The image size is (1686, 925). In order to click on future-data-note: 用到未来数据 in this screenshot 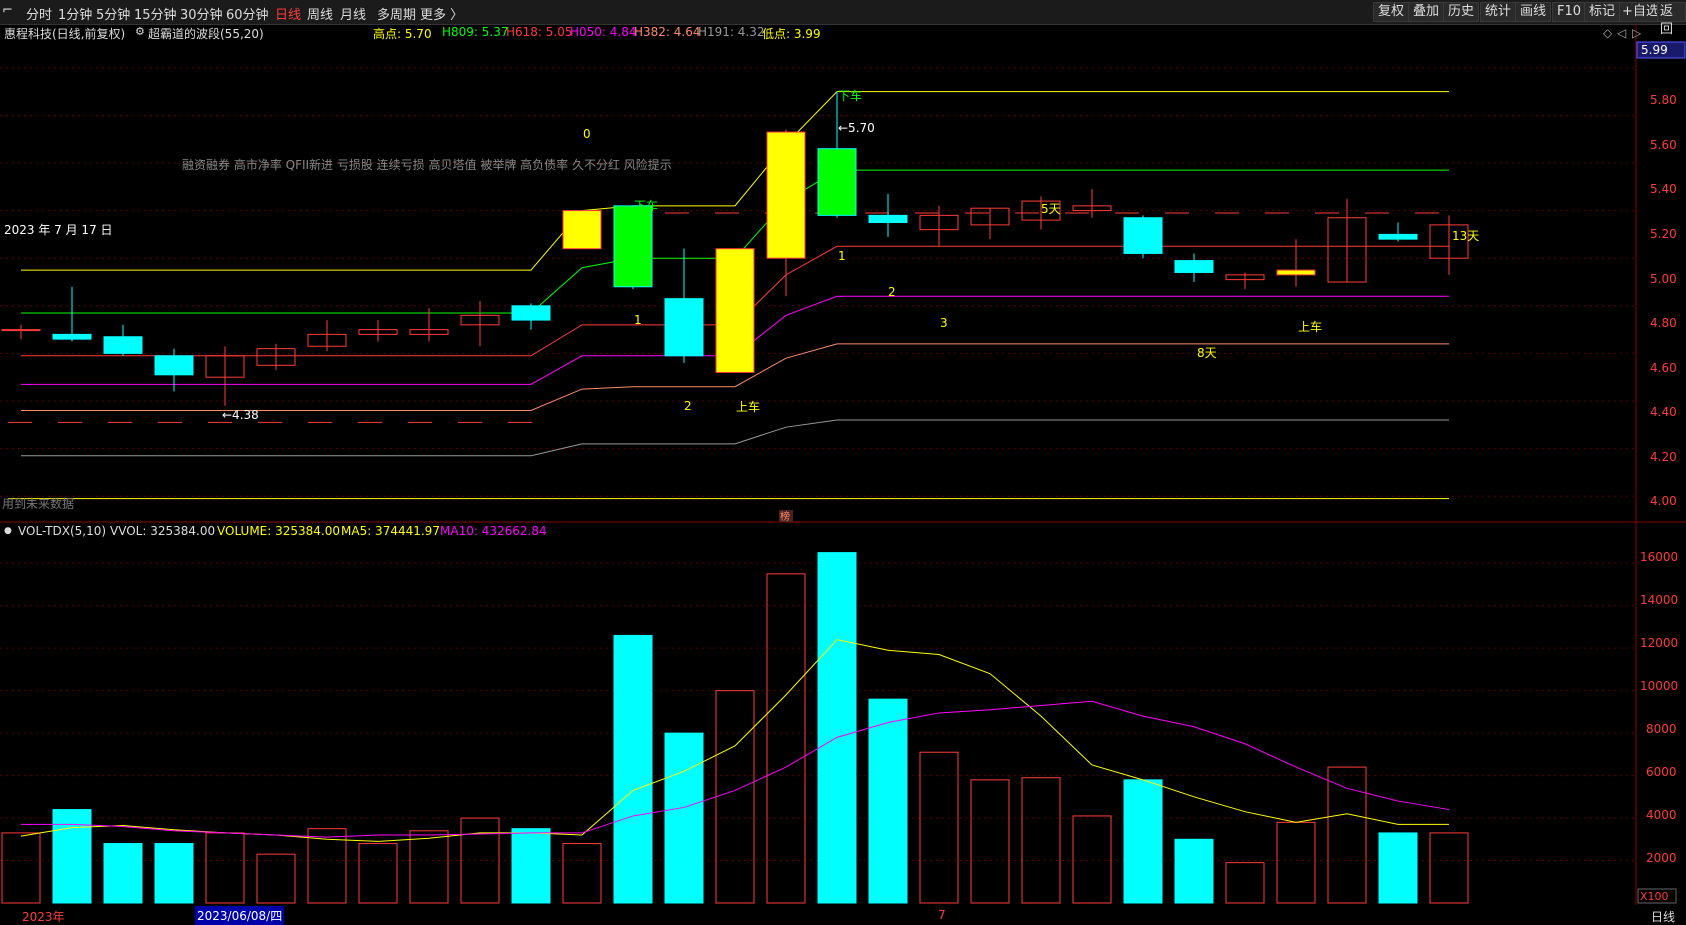, I will do `click(38, 503)`.